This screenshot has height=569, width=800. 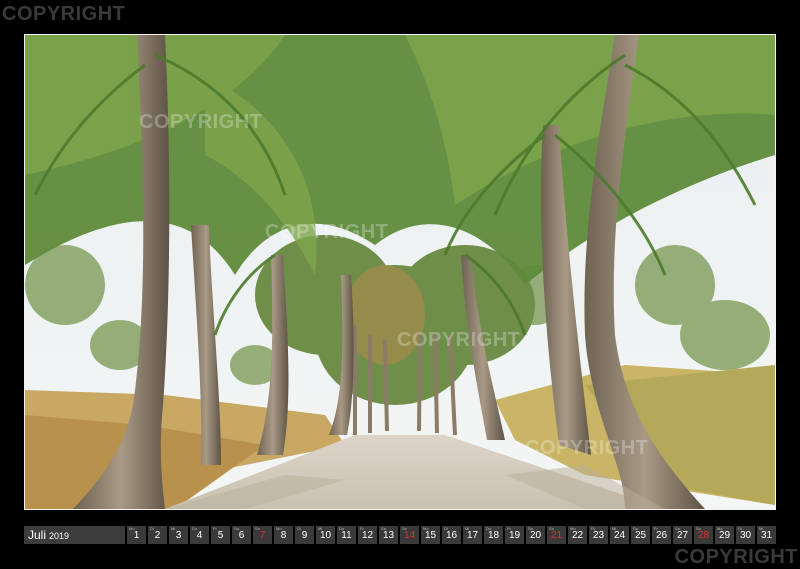 What do you see at coordinates (587, 448) in the screenshot?
I see `copyright-watermark-photo-4: COPYRIGHT` at bounding box center [587, 448].